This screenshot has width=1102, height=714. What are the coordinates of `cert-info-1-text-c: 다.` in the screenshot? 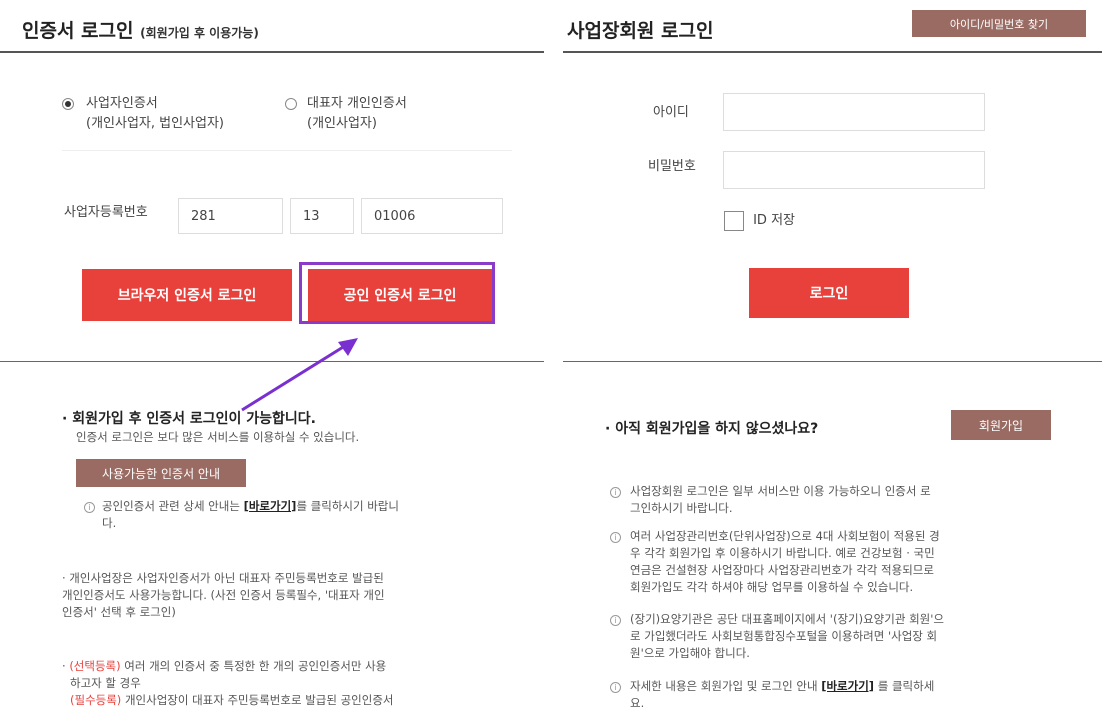 It's located at (109, 523).